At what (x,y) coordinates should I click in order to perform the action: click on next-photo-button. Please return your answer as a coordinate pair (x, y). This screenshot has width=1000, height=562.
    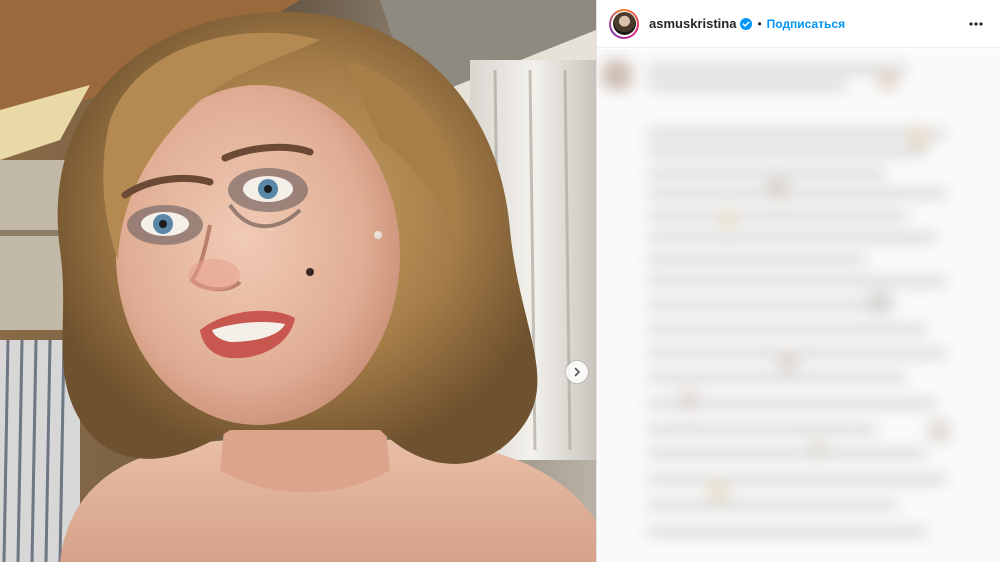
    Looking at the image, I should click on (577, 372).